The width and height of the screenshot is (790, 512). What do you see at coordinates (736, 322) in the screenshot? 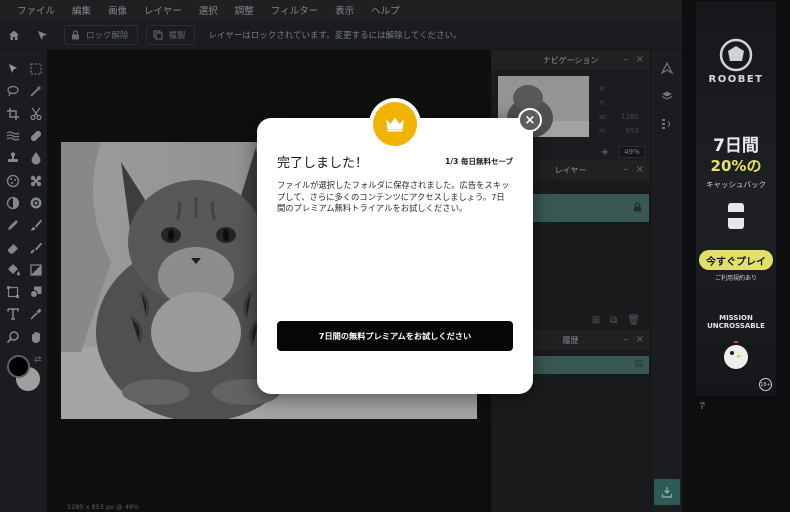
I see `ad-game-title: MISSION UNCROSSABLE` at bounding box center [736, 322].